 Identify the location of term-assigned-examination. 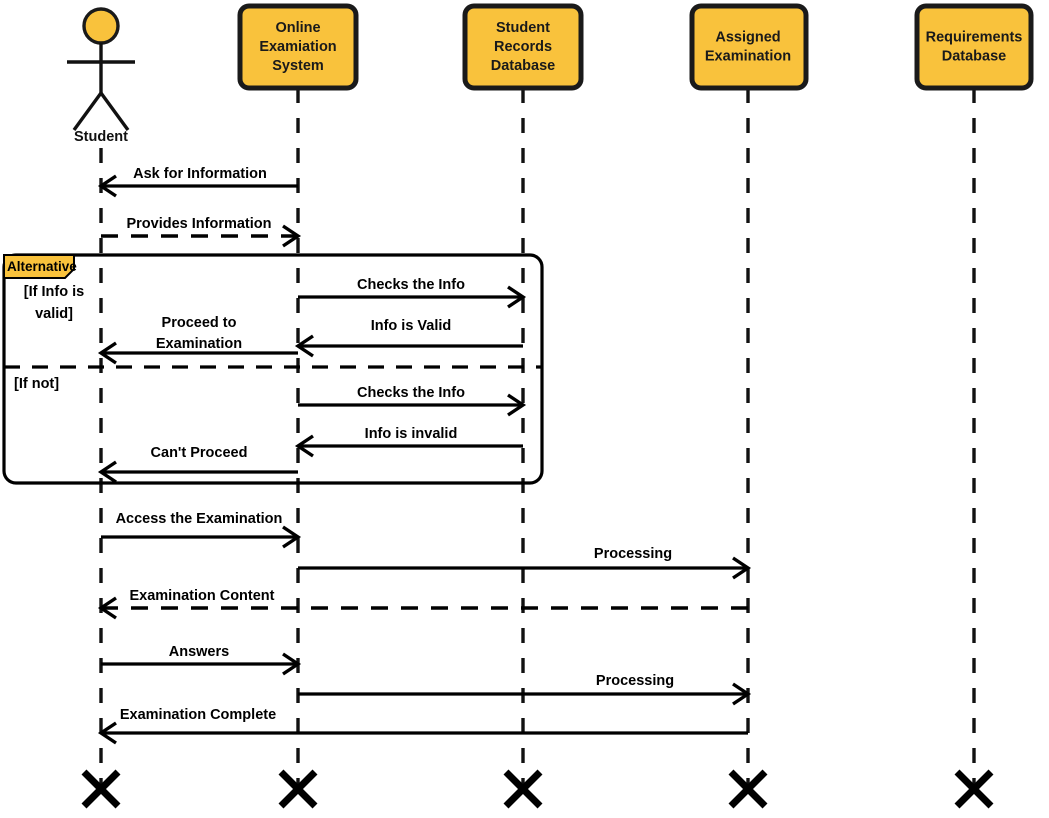
(748, 789).